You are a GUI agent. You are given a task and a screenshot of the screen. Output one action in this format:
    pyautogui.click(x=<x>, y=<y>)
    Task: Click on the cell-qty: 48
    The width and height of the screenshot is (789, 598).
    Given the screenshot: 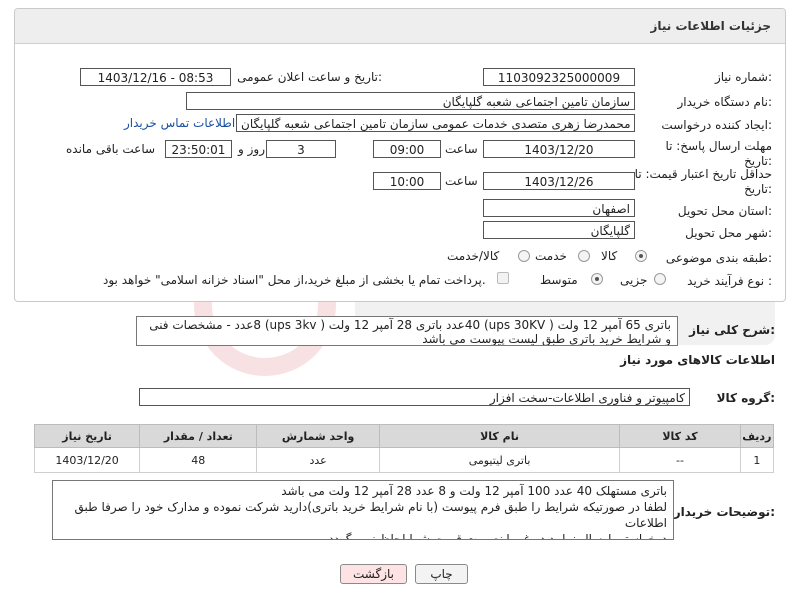 What is the action you would take?
    pyautogui.click(x=198, y=460)
    